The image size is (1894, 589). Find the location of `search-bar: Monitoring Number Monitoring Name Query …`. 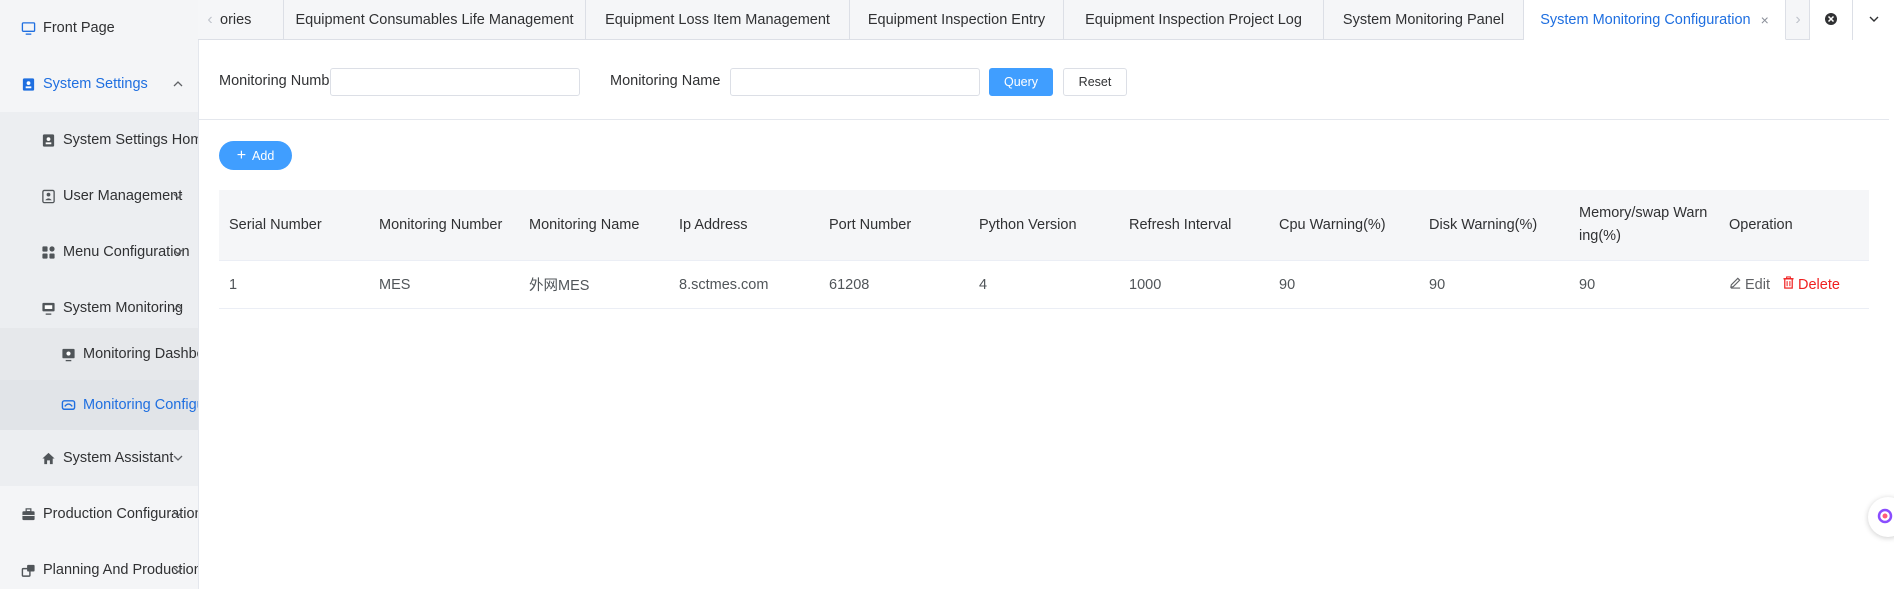

search-bar: Monitoring Number Monitoring Name Query … is located at coordinates (1044, 80).